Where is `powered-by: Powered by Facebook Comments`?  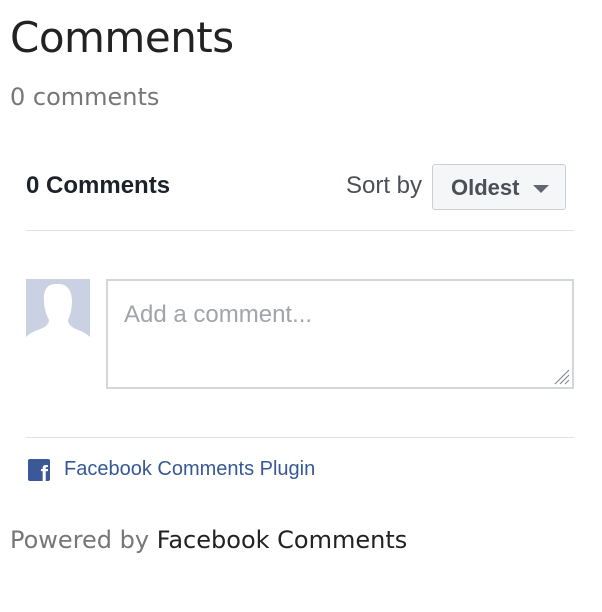
powered-by: Powered by Facebook Comments is located at coordinates (208, 540).